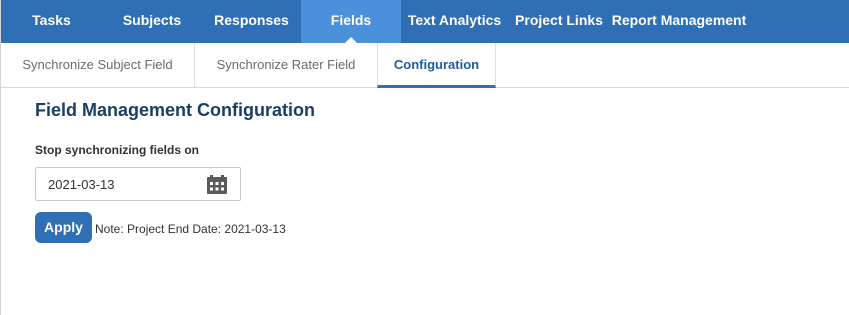 This screenshot has height=315, width=849. I want to click on nav-tasks: Tasks, so click(51, 21).